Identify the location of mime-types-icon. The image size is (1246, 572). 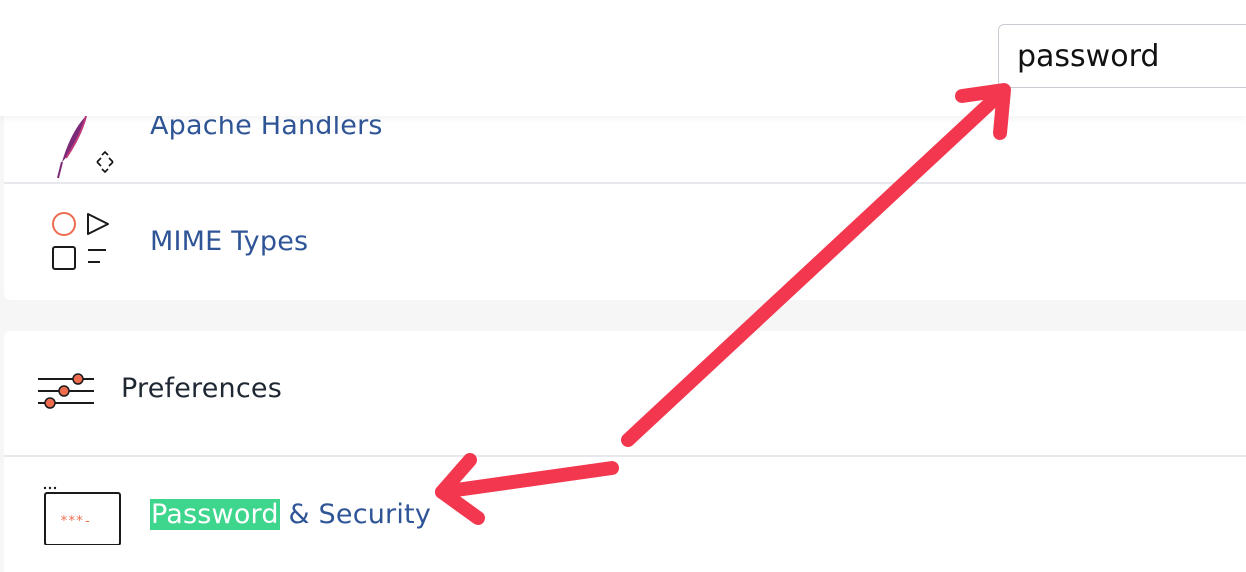
(80, 241).